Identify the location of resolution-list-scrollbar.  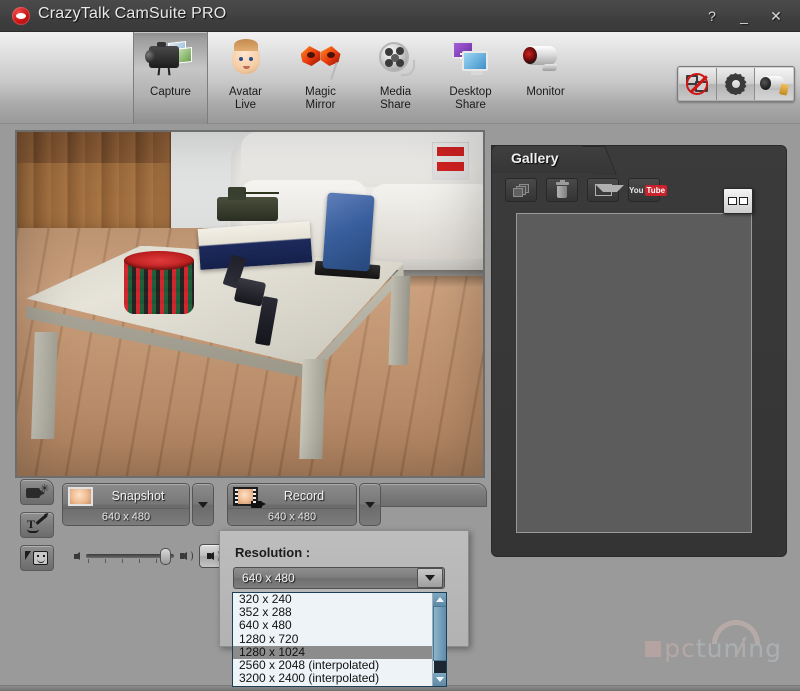
(439, 639).